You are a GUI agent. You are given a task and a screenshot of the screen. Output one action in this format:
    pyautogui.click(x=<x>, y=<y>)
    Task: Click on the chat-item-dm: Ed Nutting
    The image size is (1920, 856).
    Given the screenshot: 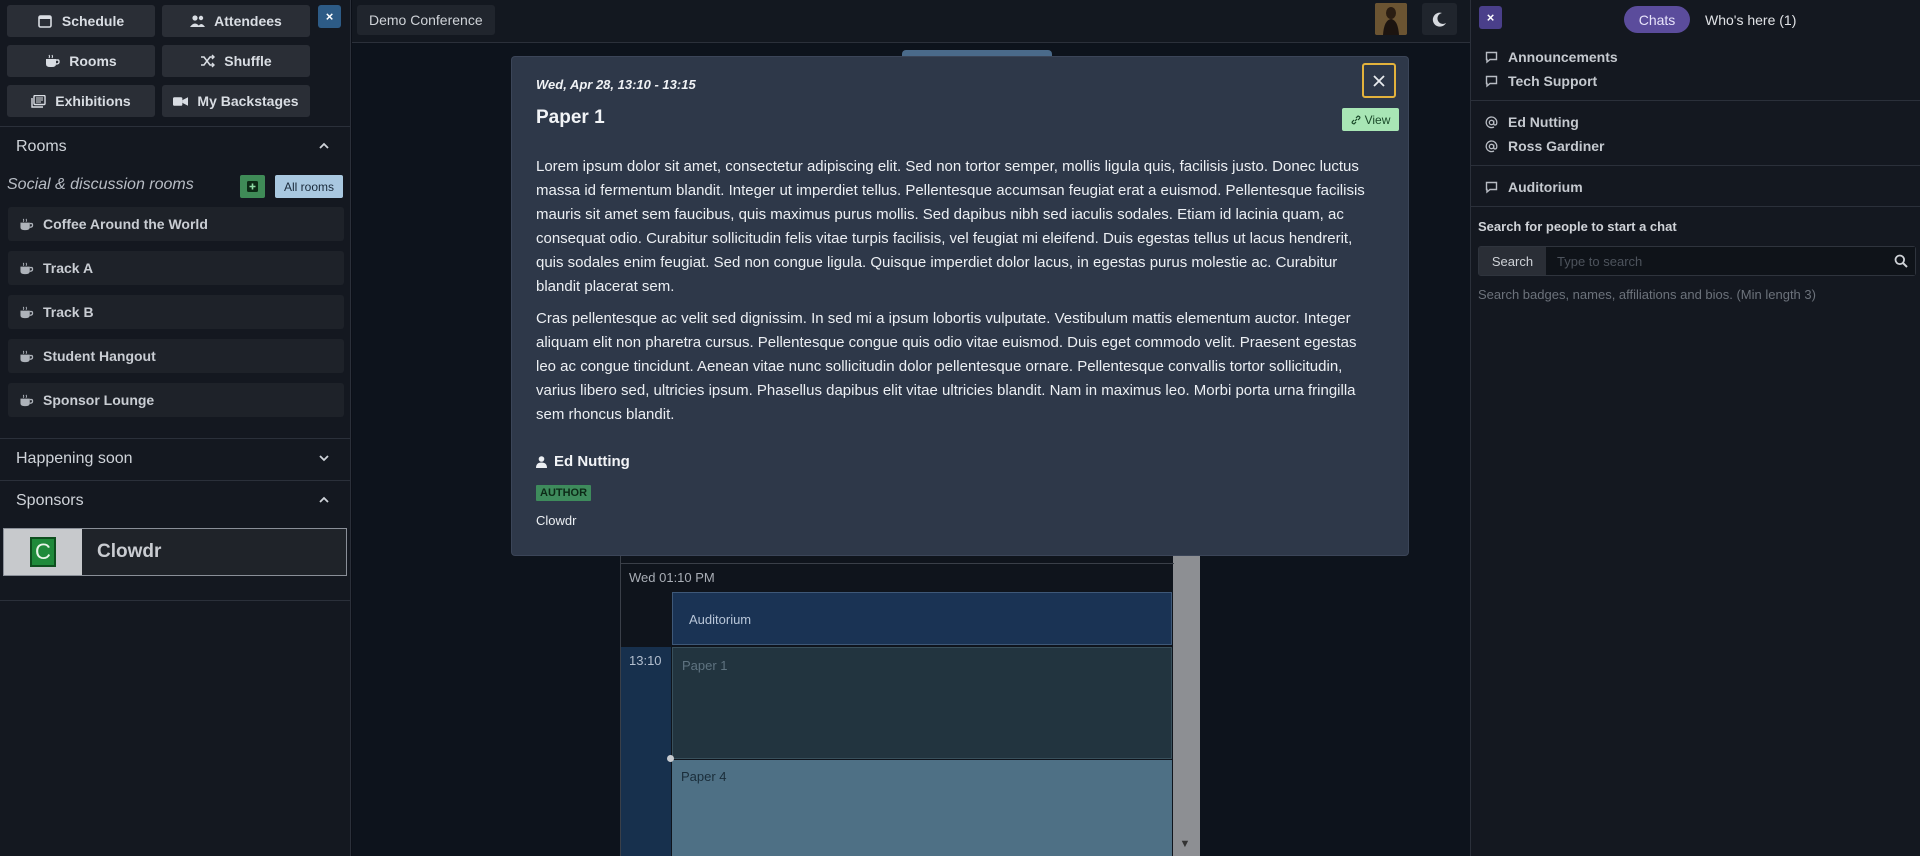 What is the action you would take?
    pyautogui.click(x=1532, y=122)
    